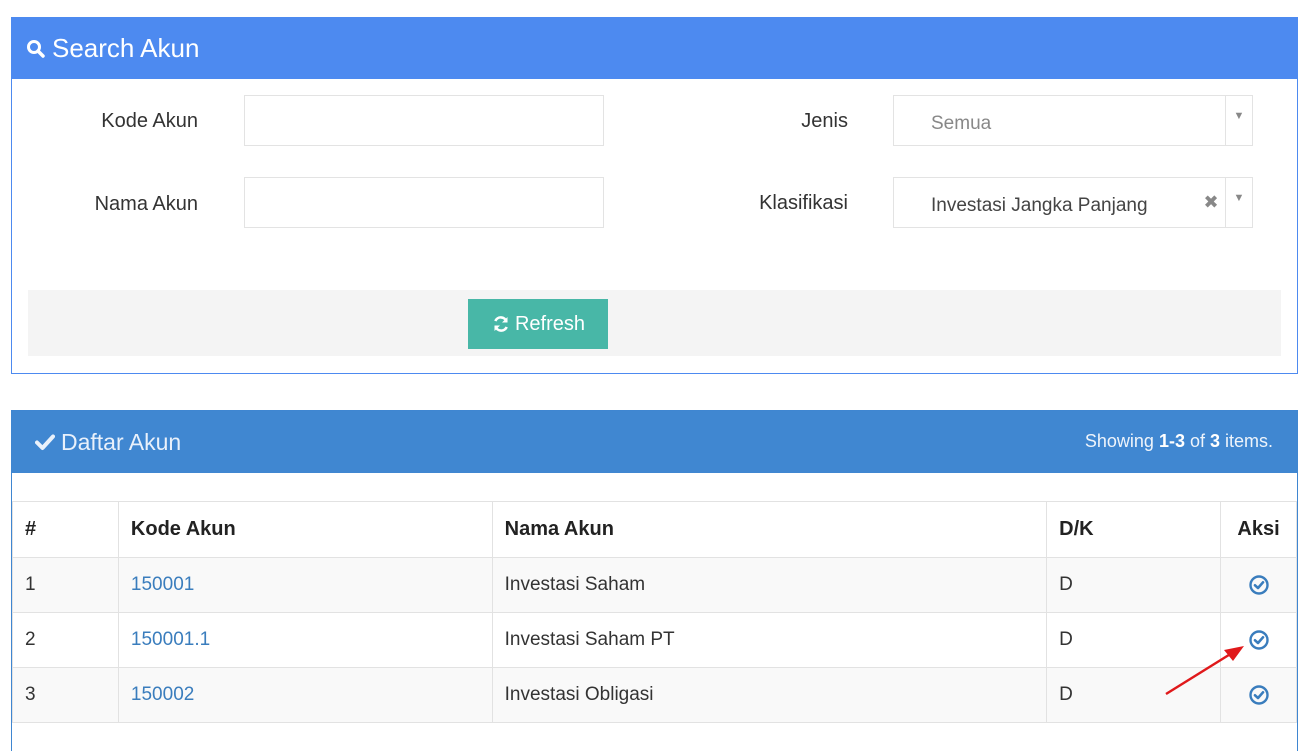  I want to click on nama-akun-label: Nama Akun, so click(146, 204).